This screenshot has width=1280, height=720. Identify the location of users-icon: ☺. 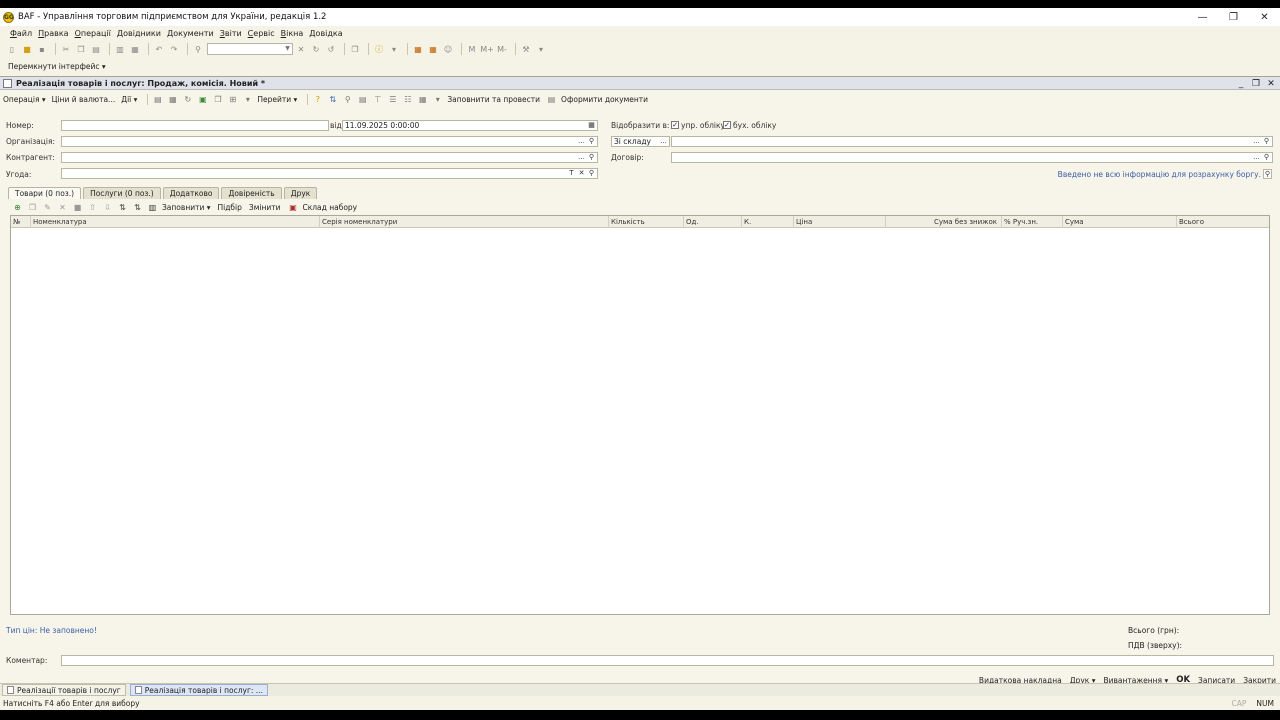
(448, 49).